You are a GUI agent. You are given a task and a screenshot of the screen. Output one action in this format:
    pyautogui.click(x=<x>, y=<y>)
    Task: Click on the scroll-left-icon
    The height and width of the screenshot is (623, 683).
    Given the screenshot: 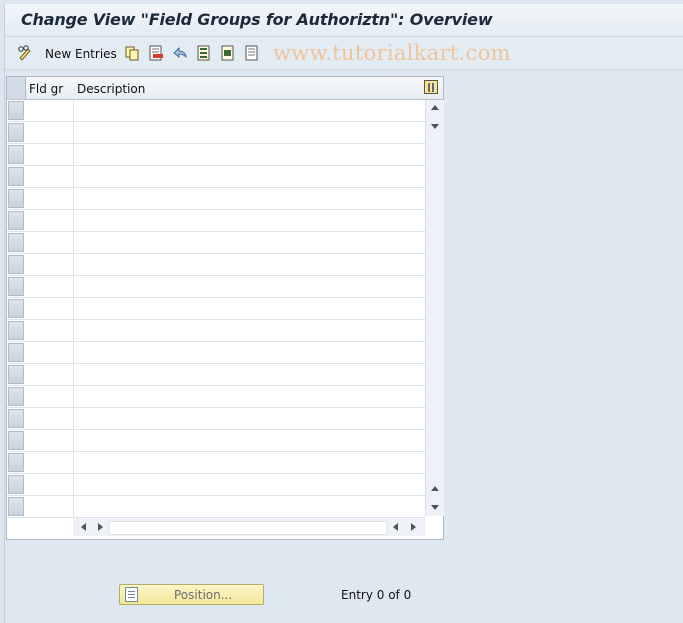 What is the action you would take?
    pyautogui.click(x=83, y=527)
    